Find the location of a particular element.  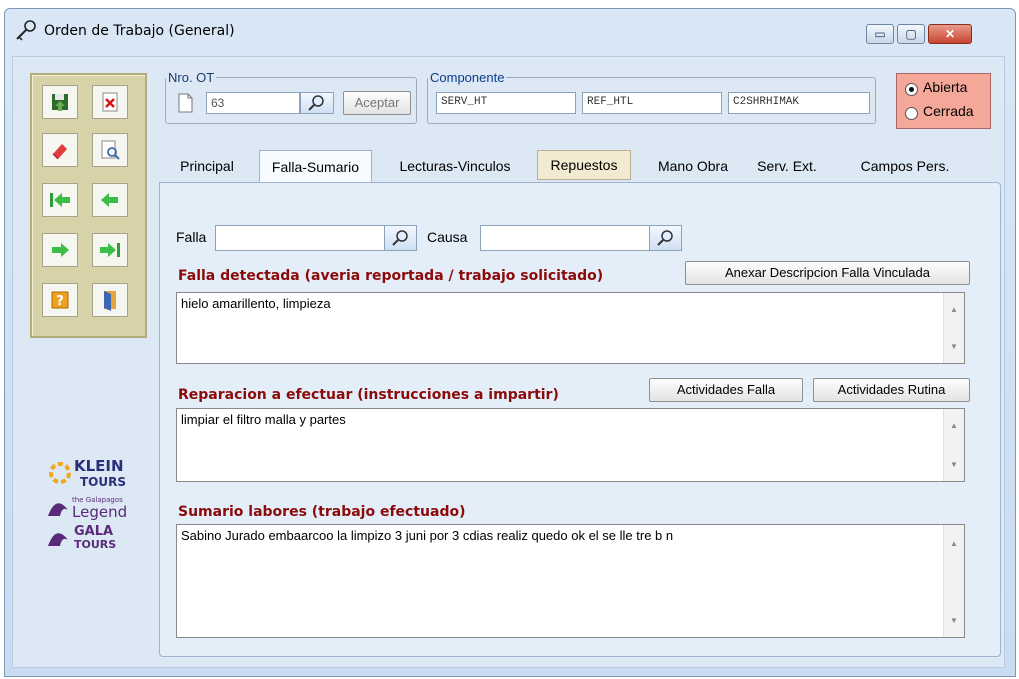

galapagos-legend-logo: the Galapagos Legend is located at coordinates (92, 506).